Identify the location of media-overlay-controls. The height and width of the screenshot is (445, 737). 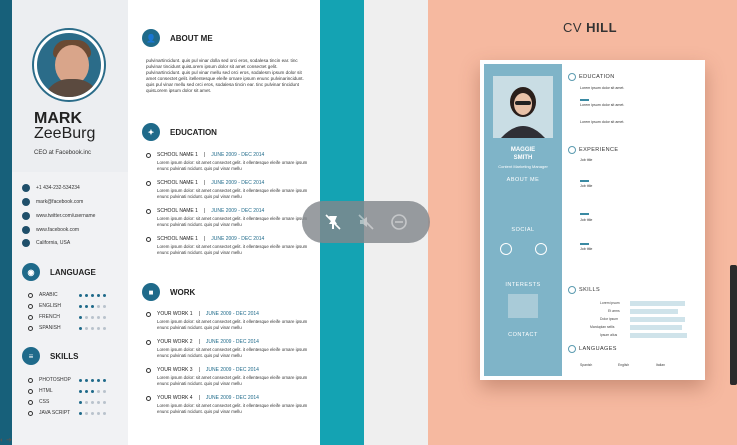
(366, 222).